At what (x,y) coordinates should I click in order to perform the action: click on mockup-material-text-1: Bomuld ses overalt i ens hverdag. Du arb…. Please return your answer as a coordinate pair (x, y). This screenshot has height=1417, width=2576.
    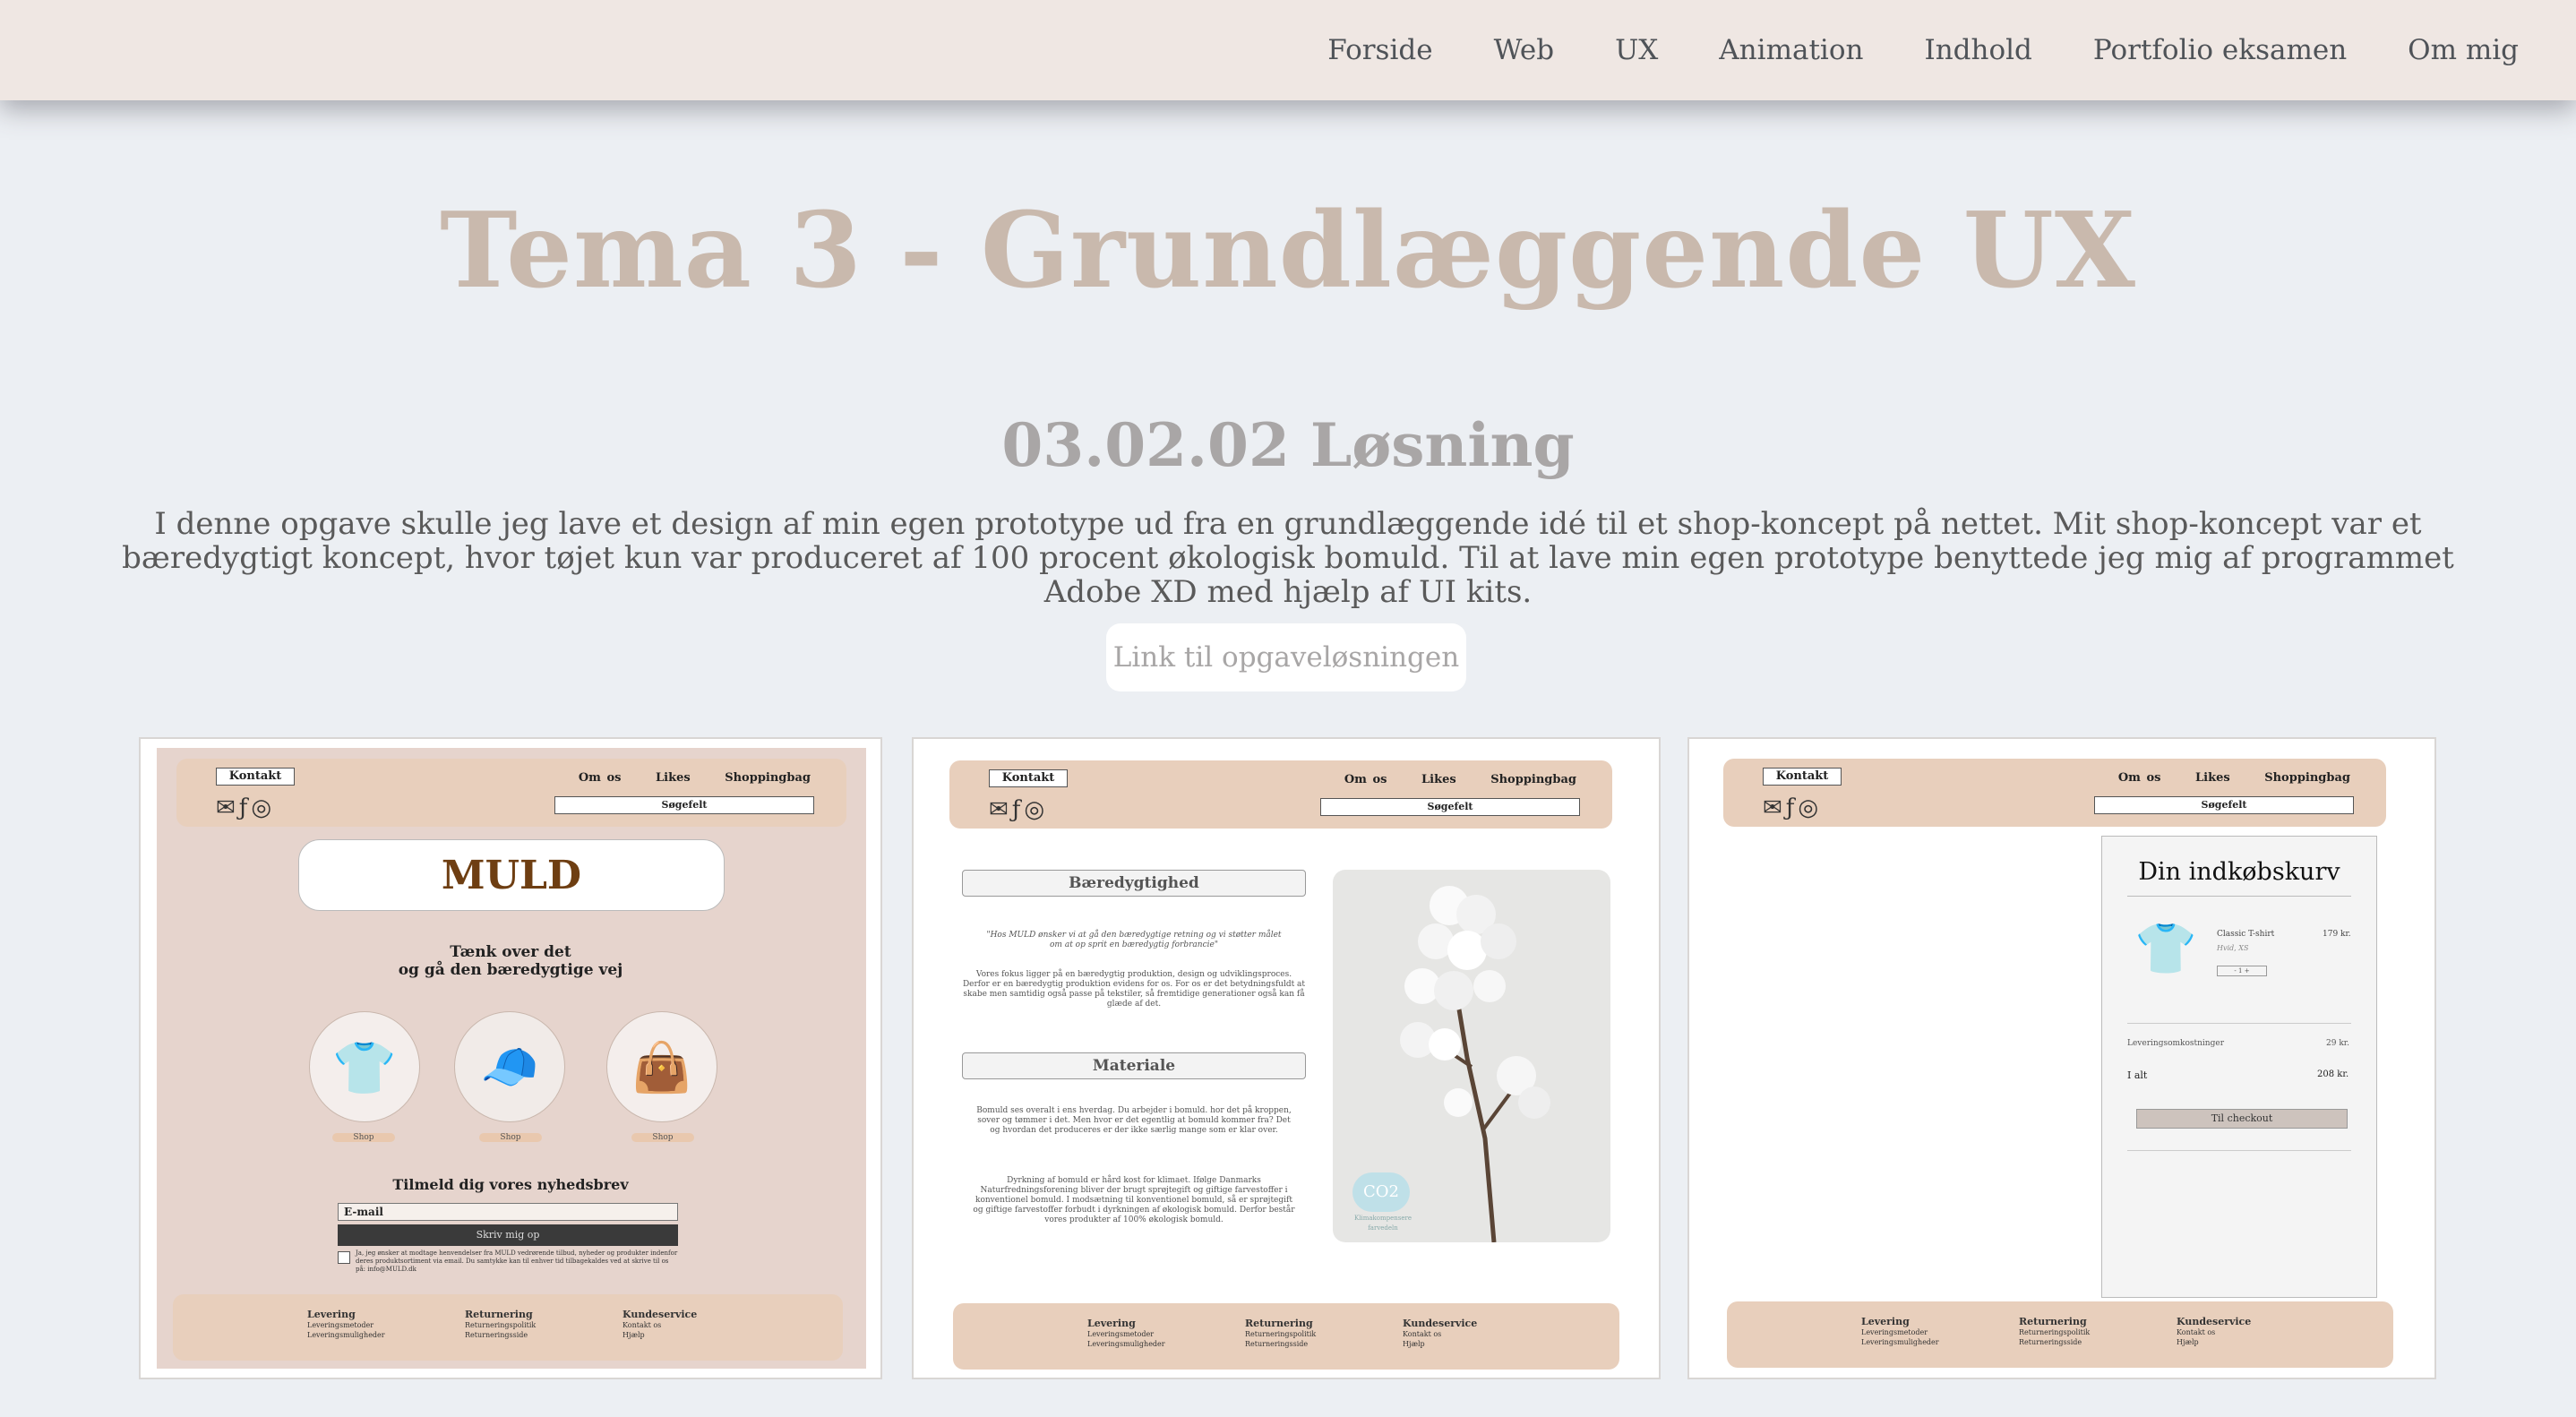
    Looking at the image, I should click on (1134, 1120).